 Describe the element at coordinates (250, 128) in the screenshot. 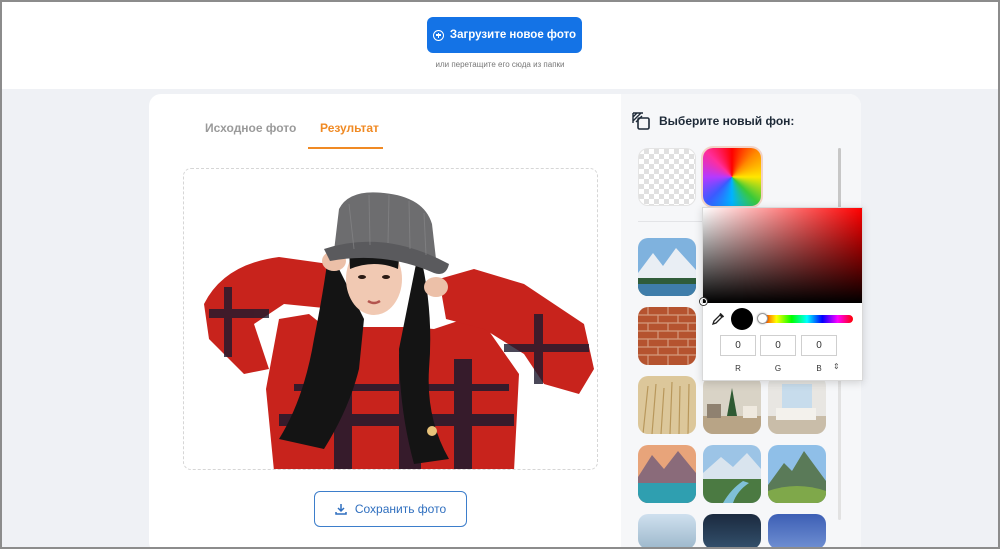

I see `tab-original-photo: Исходное фото` at that location.